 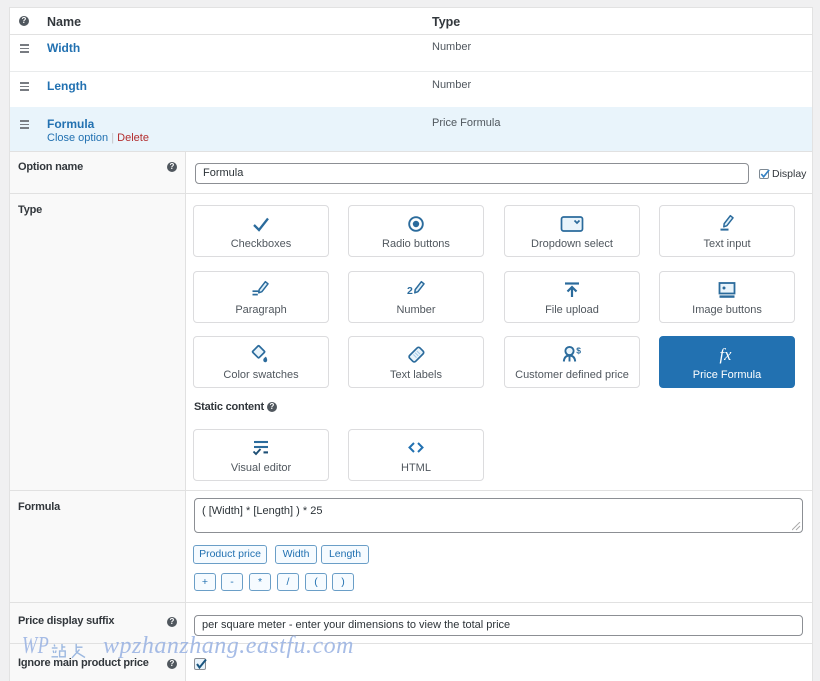 I want to click on svg-text: 2, so click(x=410, y=291).